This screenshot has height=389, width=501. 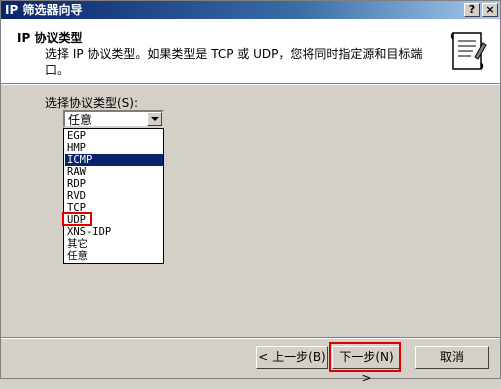 I want to click on list-item-rdp: RDP, so click(x=114, y=184).